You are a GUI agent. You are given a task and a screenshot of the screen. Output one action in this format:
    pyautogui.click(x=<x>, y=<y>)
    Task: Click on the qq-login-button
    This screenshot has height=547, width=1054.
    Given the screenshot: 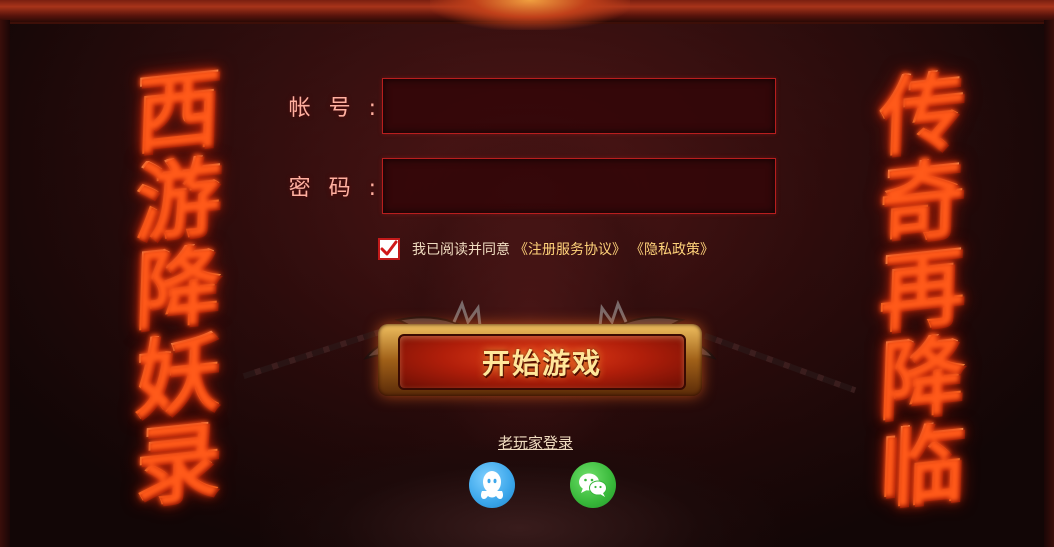 What is the action you would take?
    pyautogui.click(x=492, y=485)
    